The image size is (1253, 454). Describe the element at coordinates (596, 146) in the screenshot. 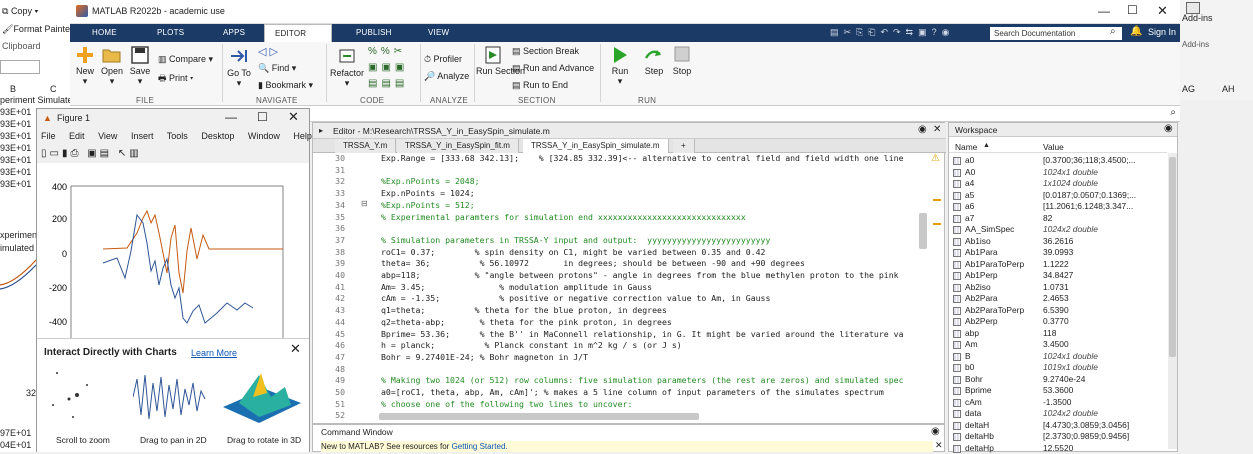

I see `editor-tab-simulate: TRSSA_Y_in_EasySpin_simulate.m` at that location.